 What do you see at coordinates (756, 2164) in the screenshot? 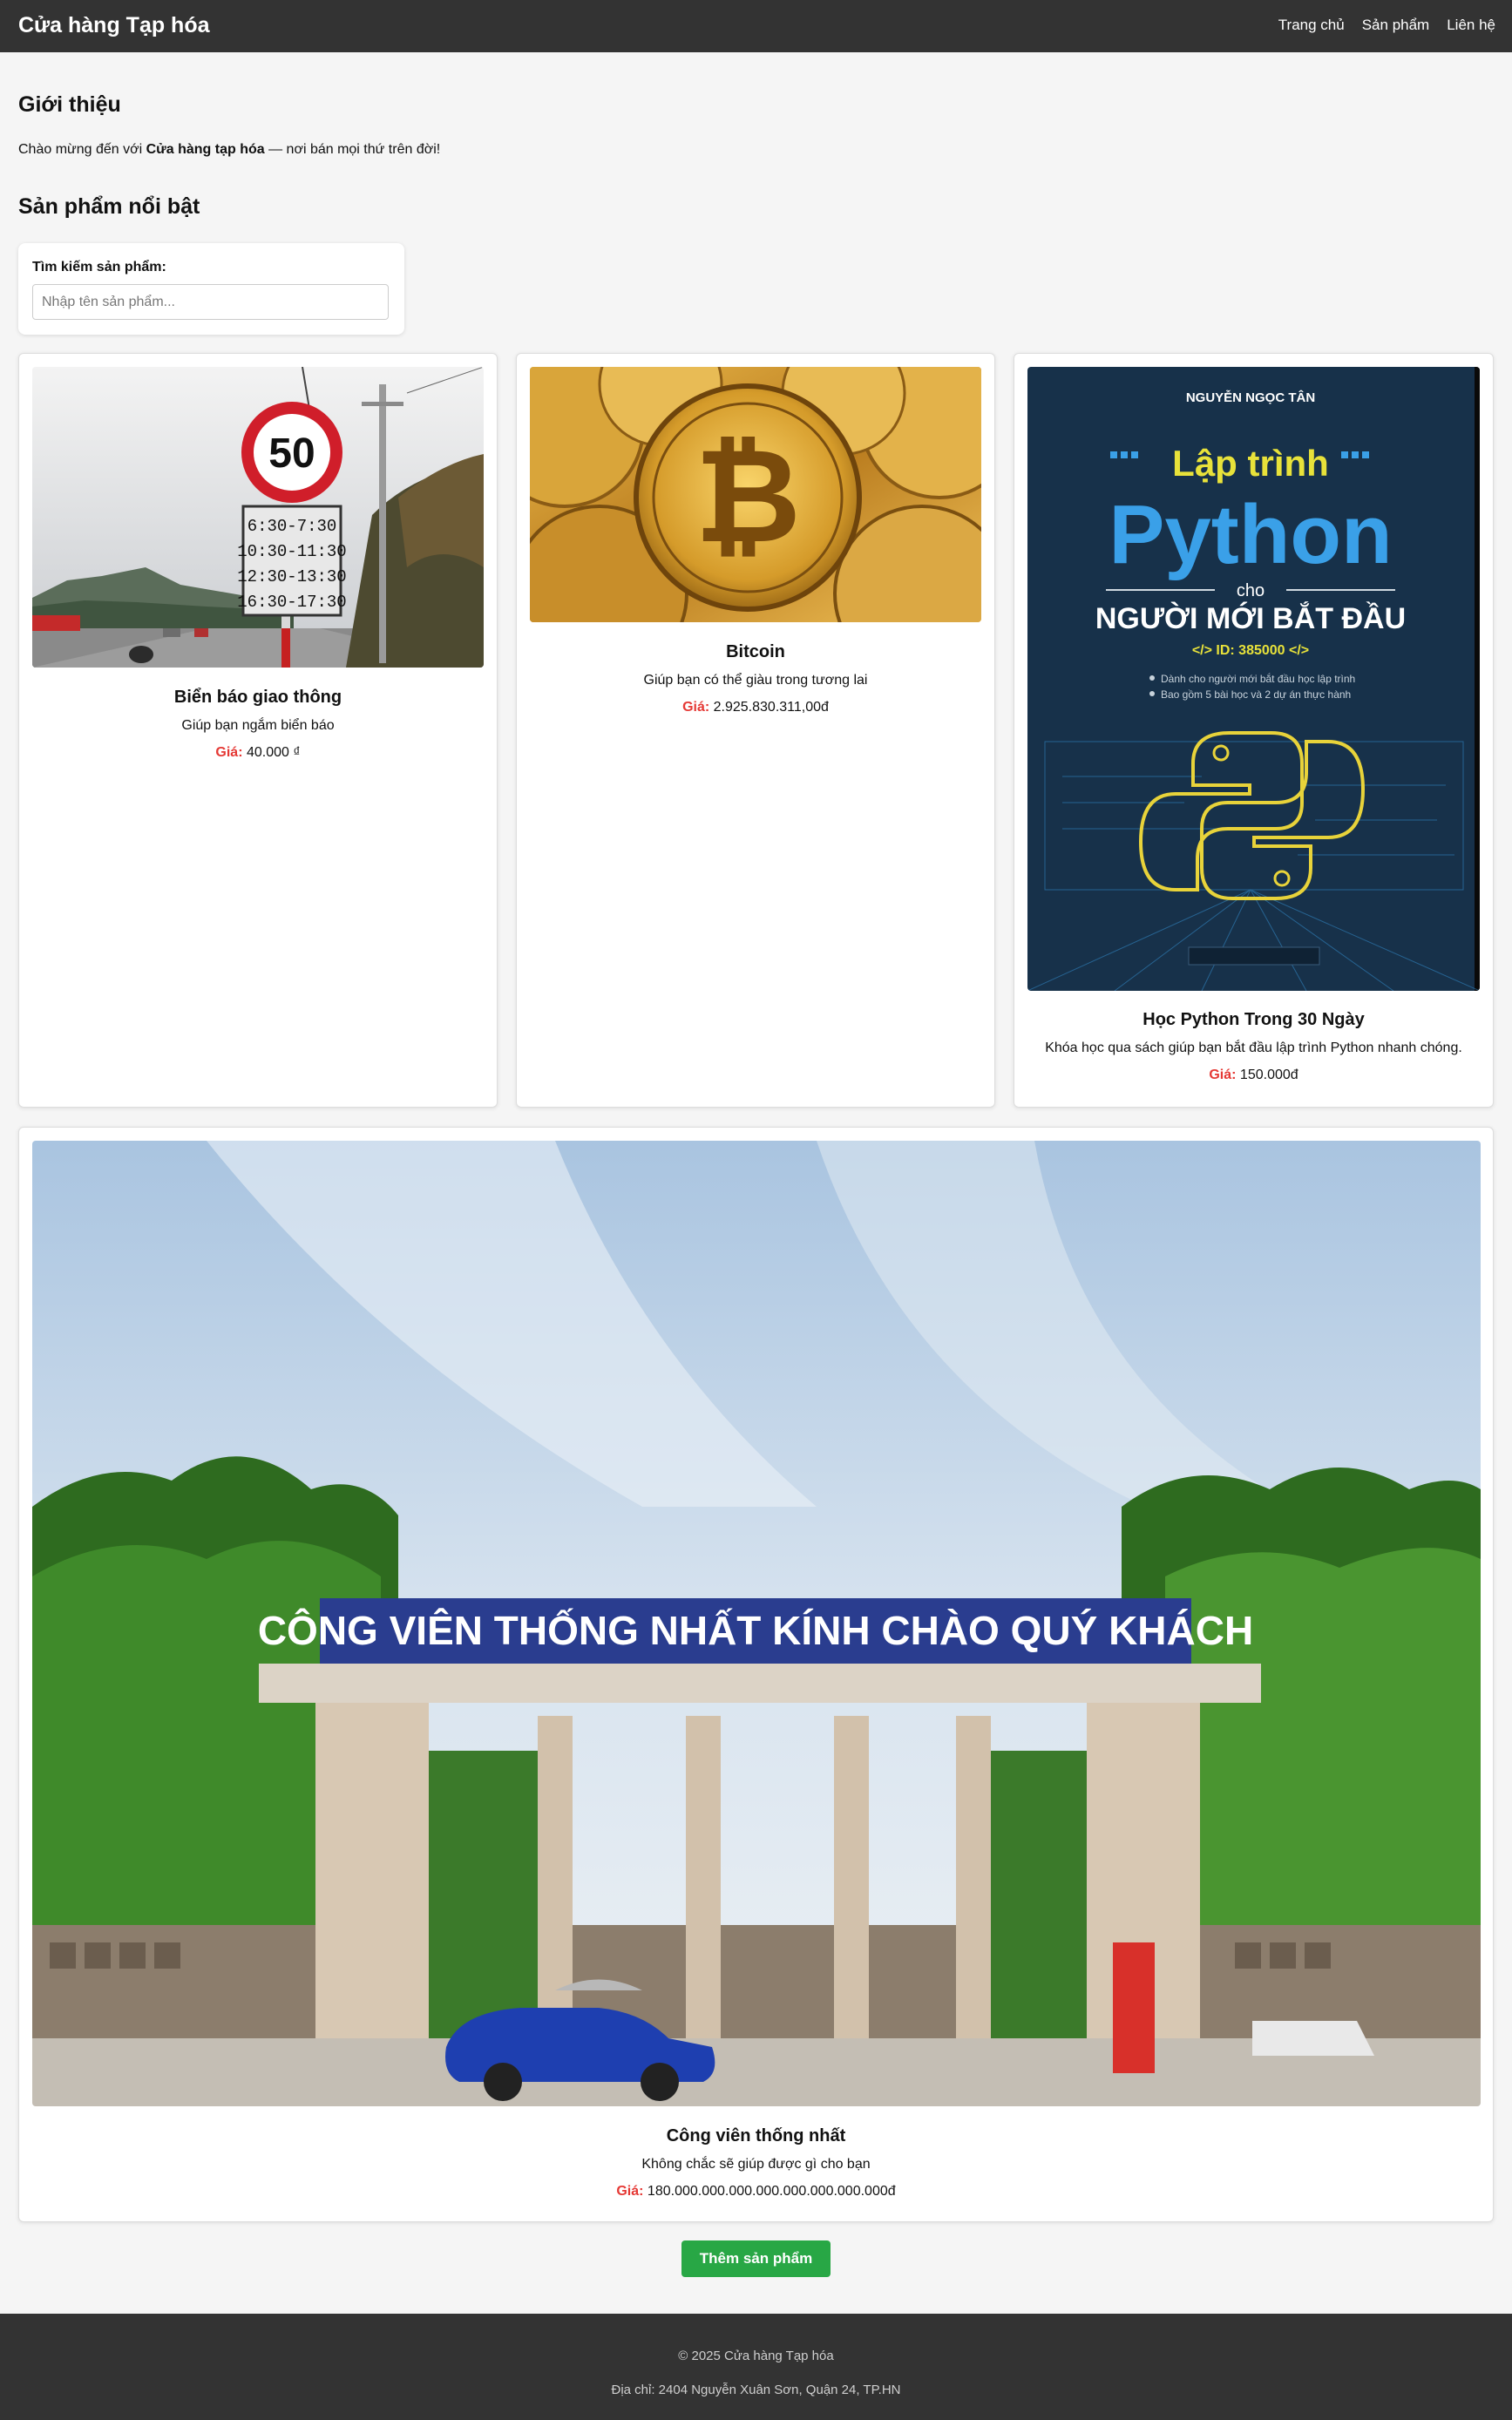
I see `product-description: Không chắc sẽ giúp được gì cho bạn` at bounding box center [756, 2164].